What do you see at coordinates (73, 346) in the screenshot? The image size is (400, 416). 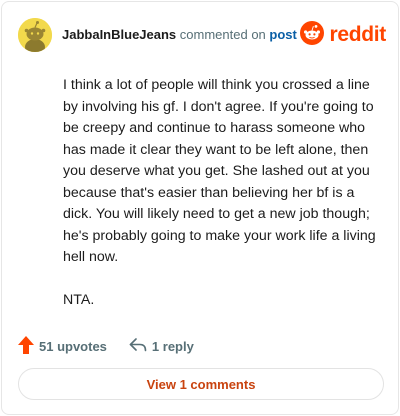 I see `upvote-count: 51 upvotes` at bounding box center [73, 346].